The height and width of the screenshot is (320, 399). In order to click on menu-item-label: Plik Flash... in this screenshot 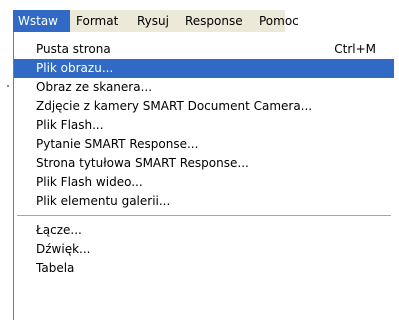, I will do `click(70, 125)`.